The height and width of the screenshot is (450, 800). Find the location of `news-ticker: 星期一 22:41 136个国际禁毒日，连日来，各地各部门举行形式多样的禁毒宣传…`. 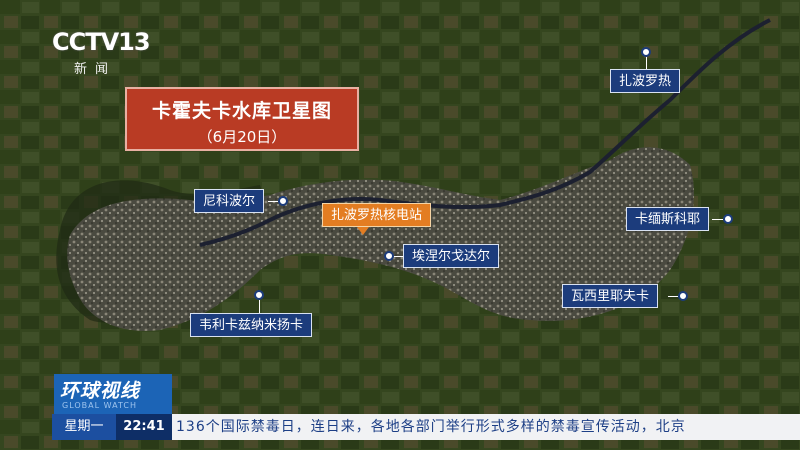

news-ticker: 星期一 22:41 136个国际禁毒日，连日来，各地各部门举行形式多样的禁毒宣传… is located at coordinates (426, 427).